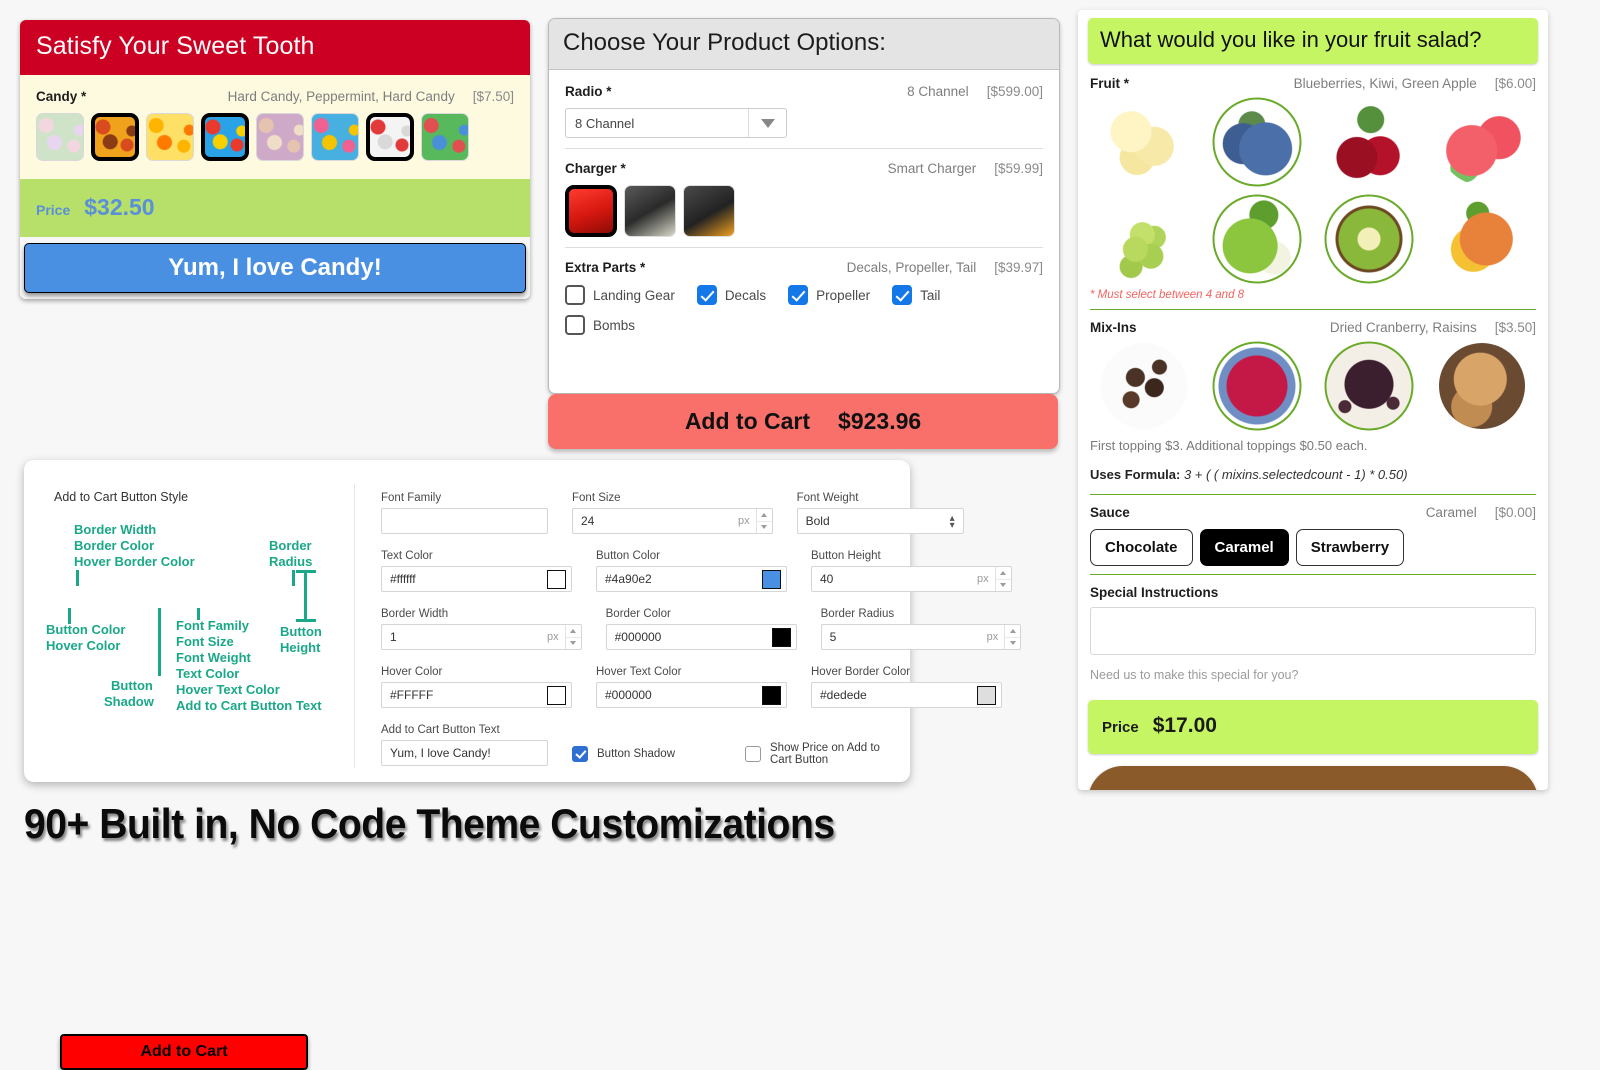 This screenshot has height=1070, width=1600. I want to click on fruit-option-watermelon, so click(1482, 141).